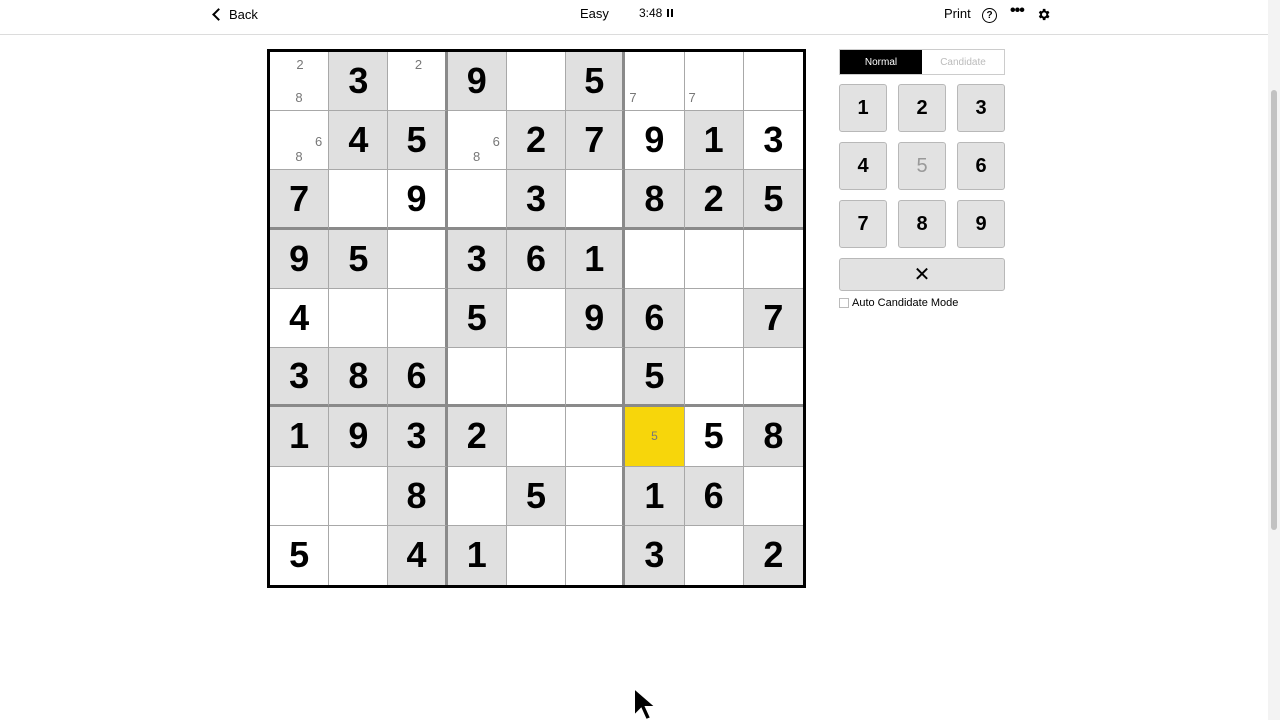 This screenshot has height=722, width=1280. Describe the element at coordinates (863, 108) in the screenshot. I see `number-key-1: 1` at that location.